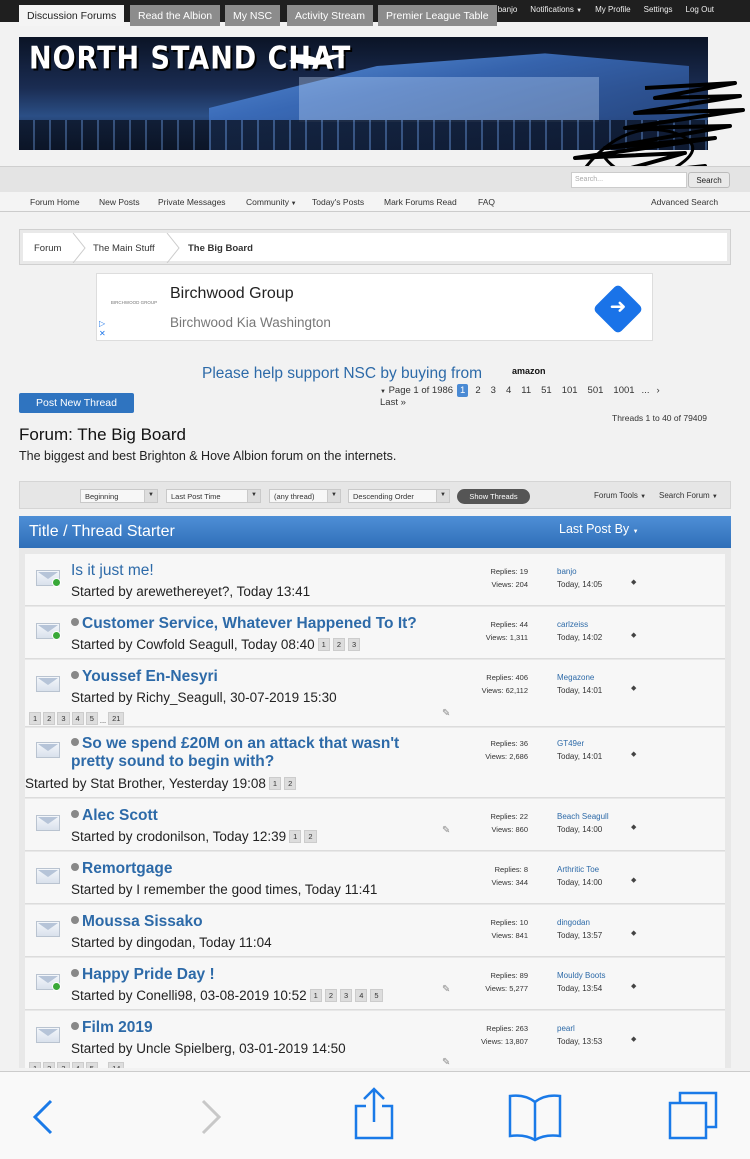  What do you see at coordinates (570, 743) in the screenshot?
I see `last-post-user: GT49er` at bounding box center [570, 743].